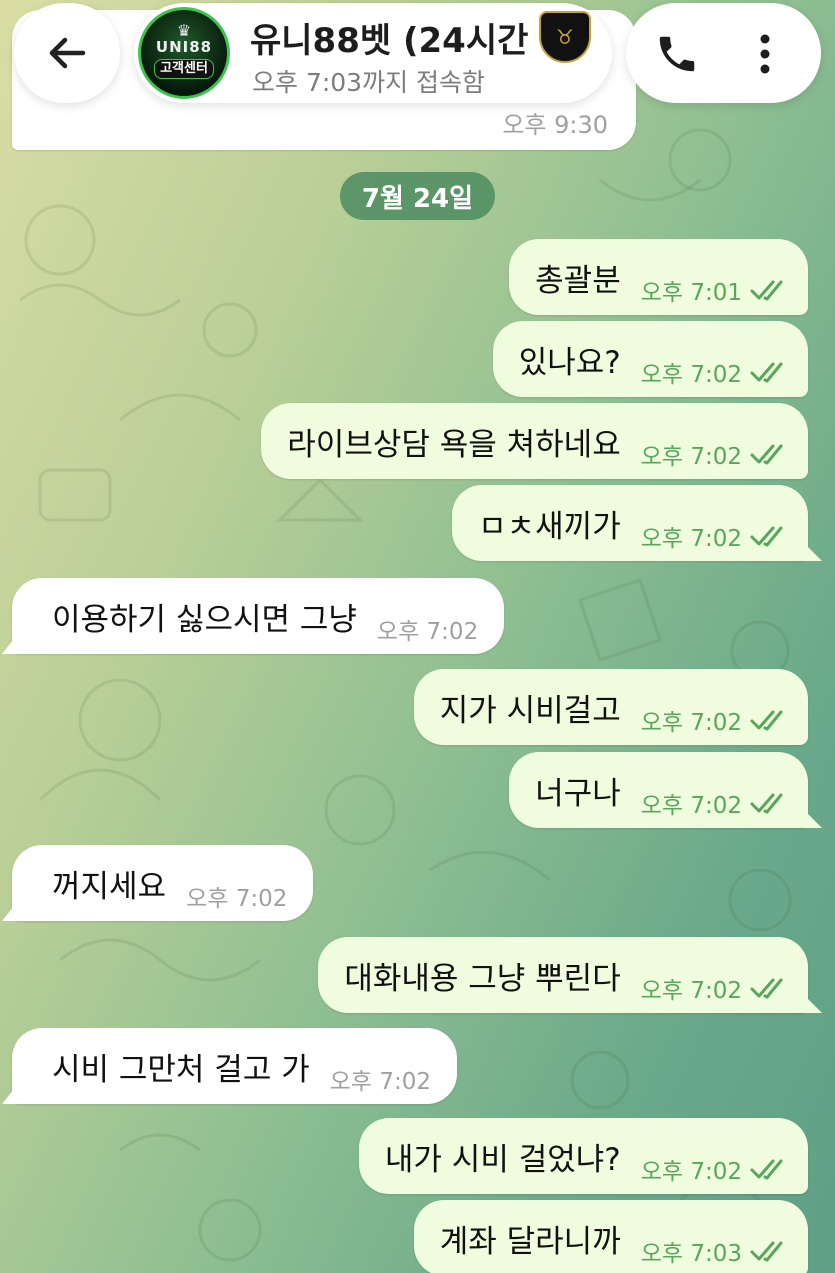 The image size is (835, 1273). What do you see at coordinates (578, 793) in the screenshot?
I see `message-text: 너구나` at bounding box center [578, 793].